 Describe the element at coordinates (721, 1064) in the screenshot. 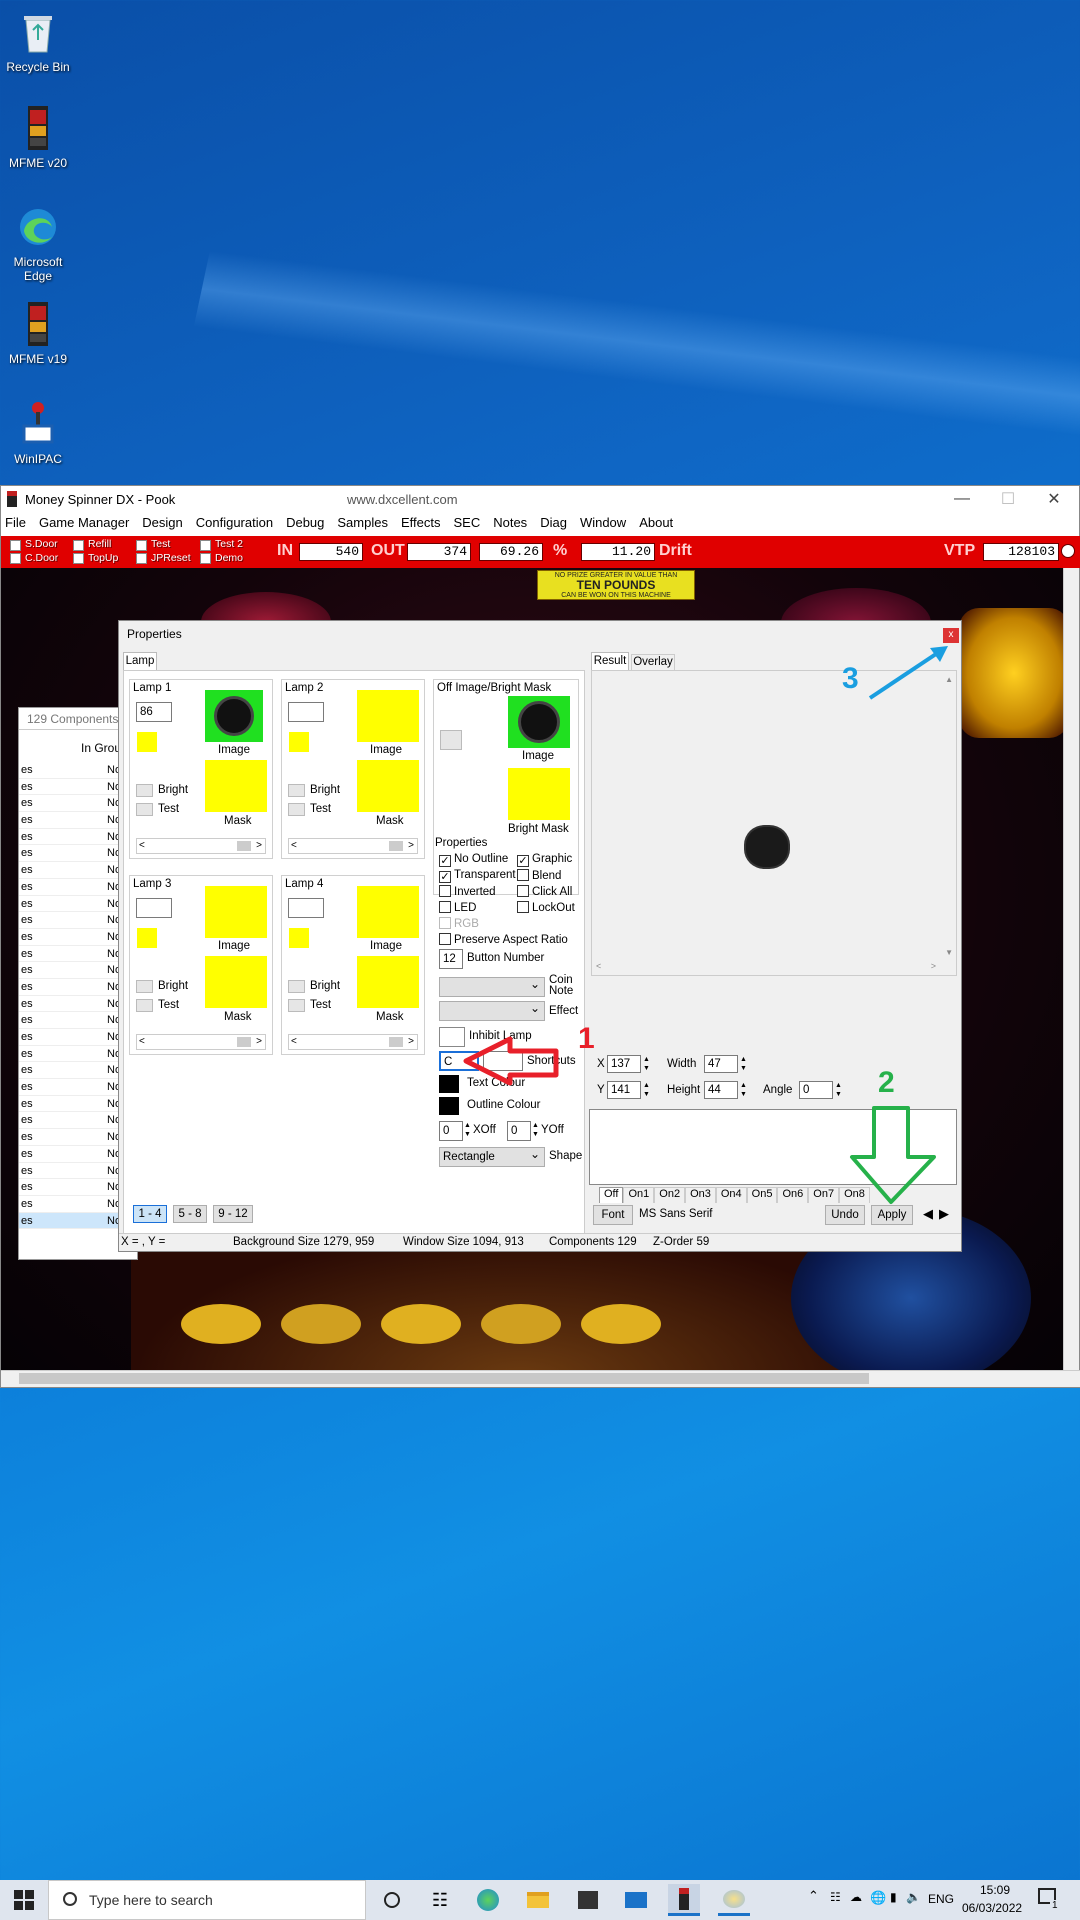

I see `width-input: 47` at that location.